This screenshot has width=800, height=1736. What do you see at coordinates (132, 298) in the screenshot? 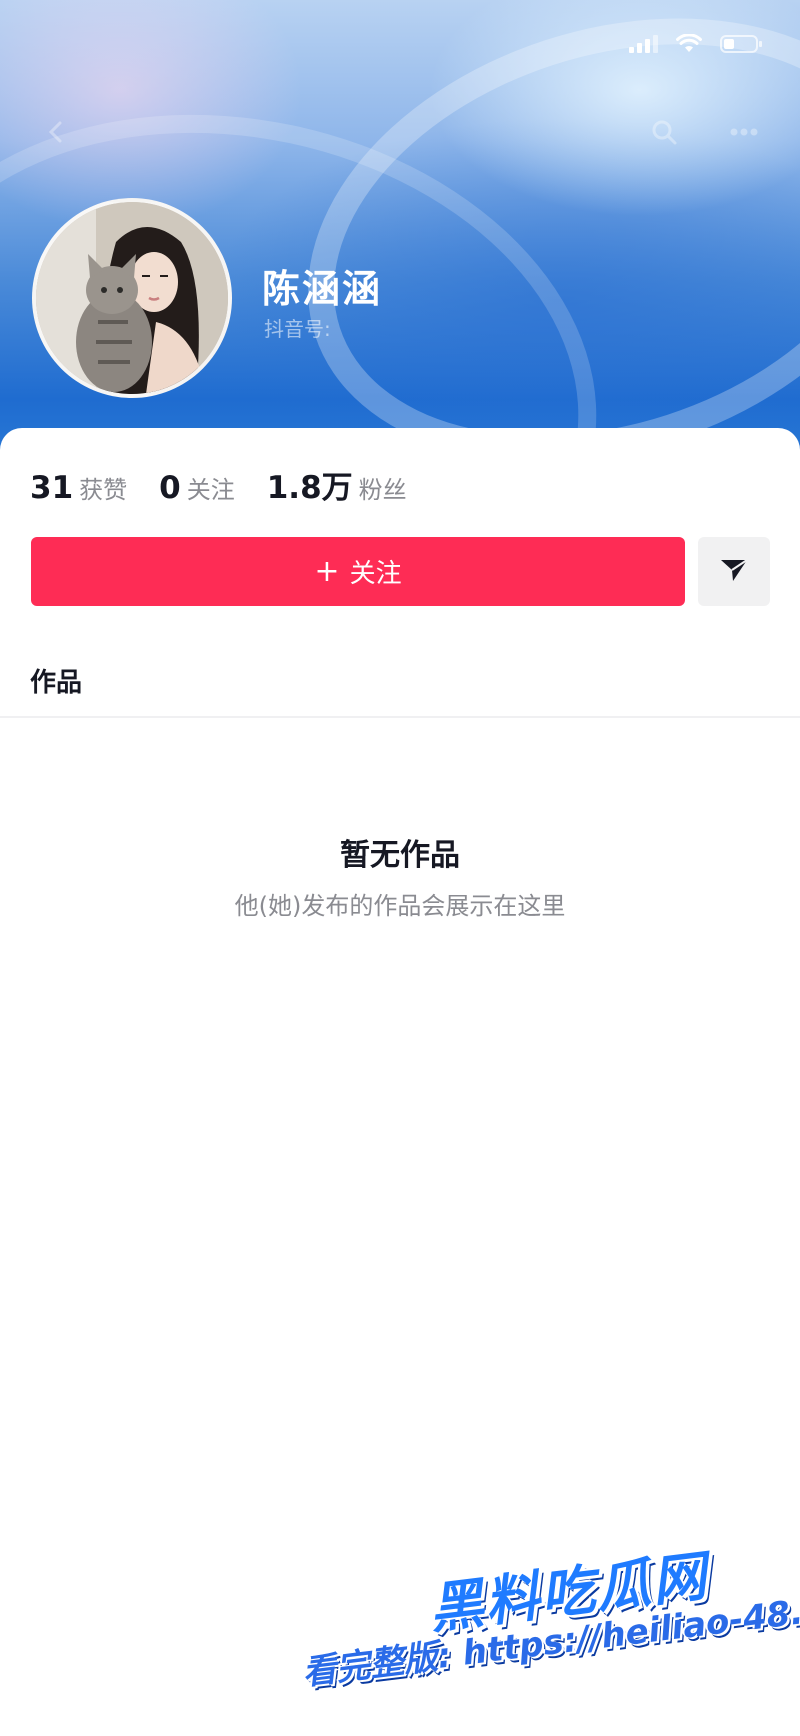
I see `avatar` at bounding box center [132, 298].